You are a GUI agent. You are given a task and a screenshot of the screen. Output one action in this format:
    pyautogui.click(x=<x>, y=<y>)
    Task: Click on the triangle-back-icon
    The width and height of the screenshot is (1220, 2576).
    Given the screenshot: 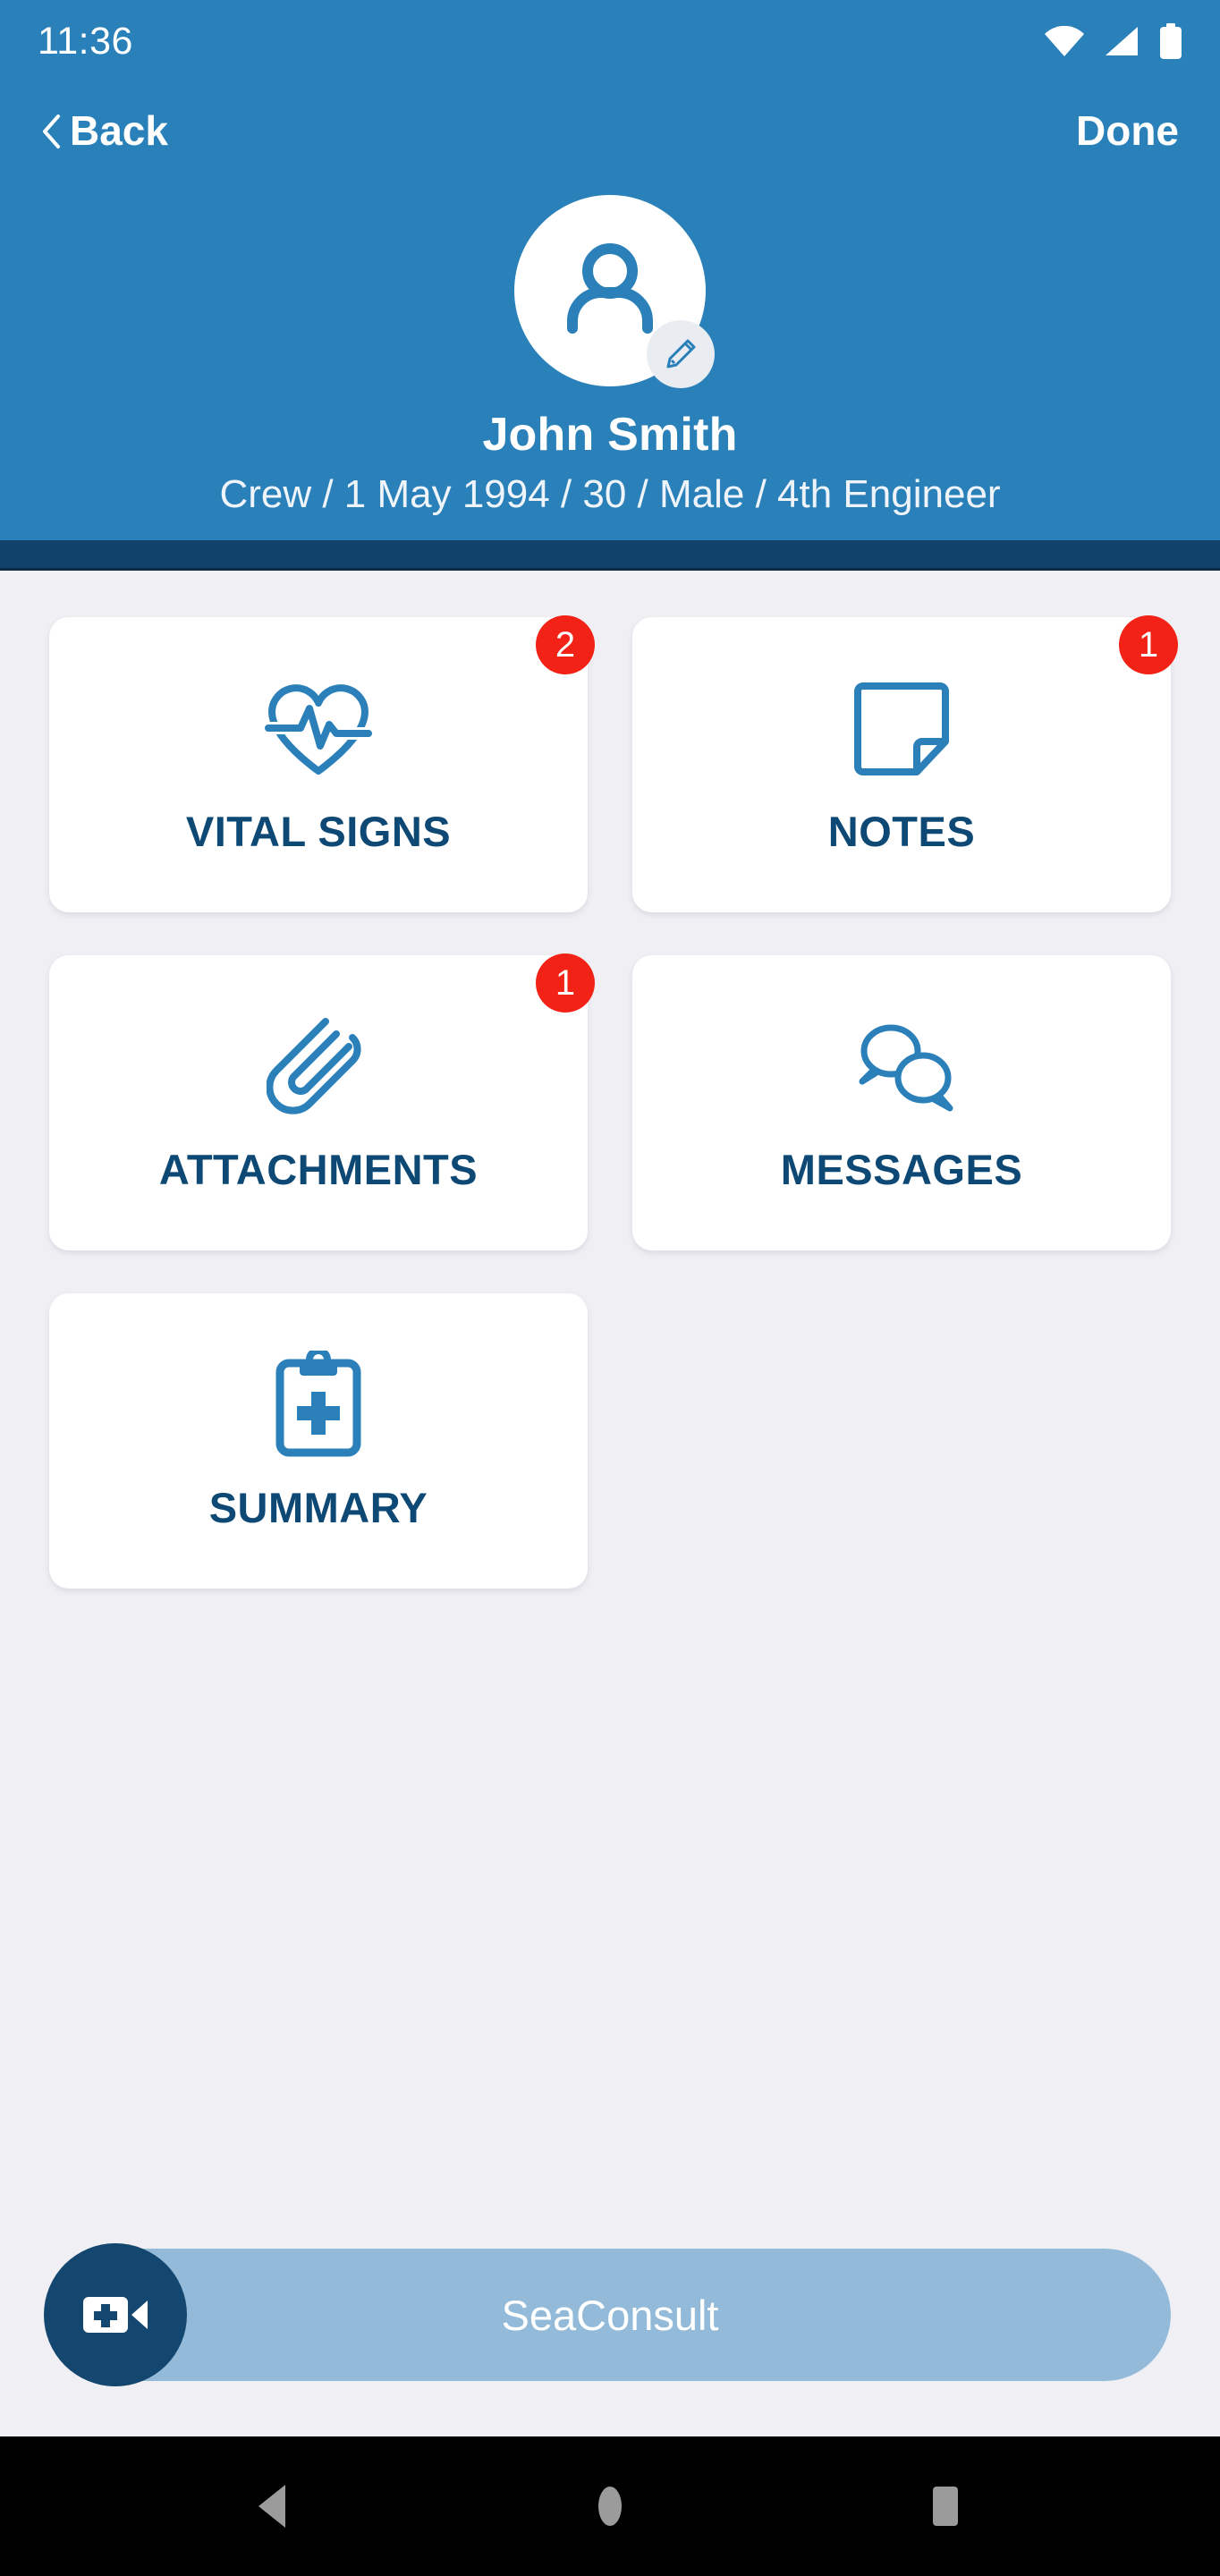 What is the action you would take?
    pyautogui.click(x=274, y=2506)
    